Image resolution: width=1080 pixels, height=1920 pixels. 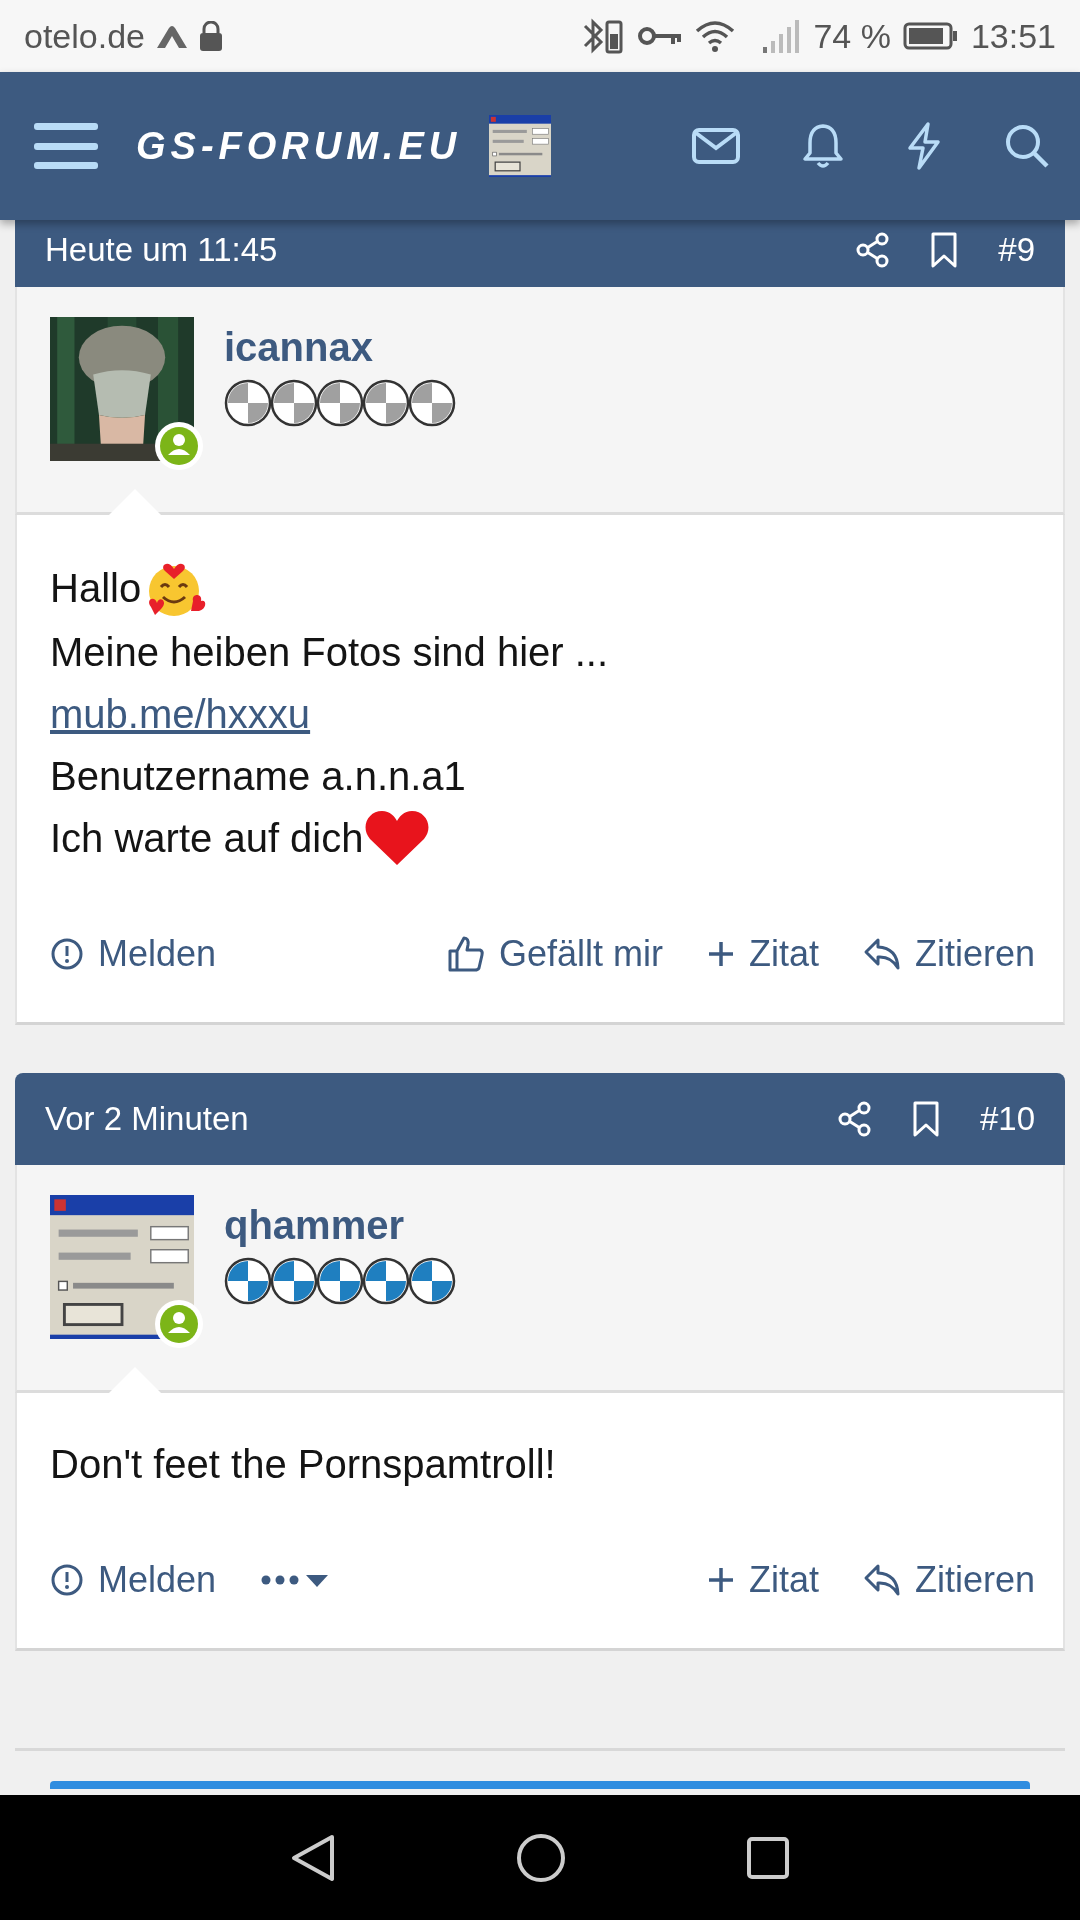 I want to click on recents-icon, so click(x=768, y=1857).